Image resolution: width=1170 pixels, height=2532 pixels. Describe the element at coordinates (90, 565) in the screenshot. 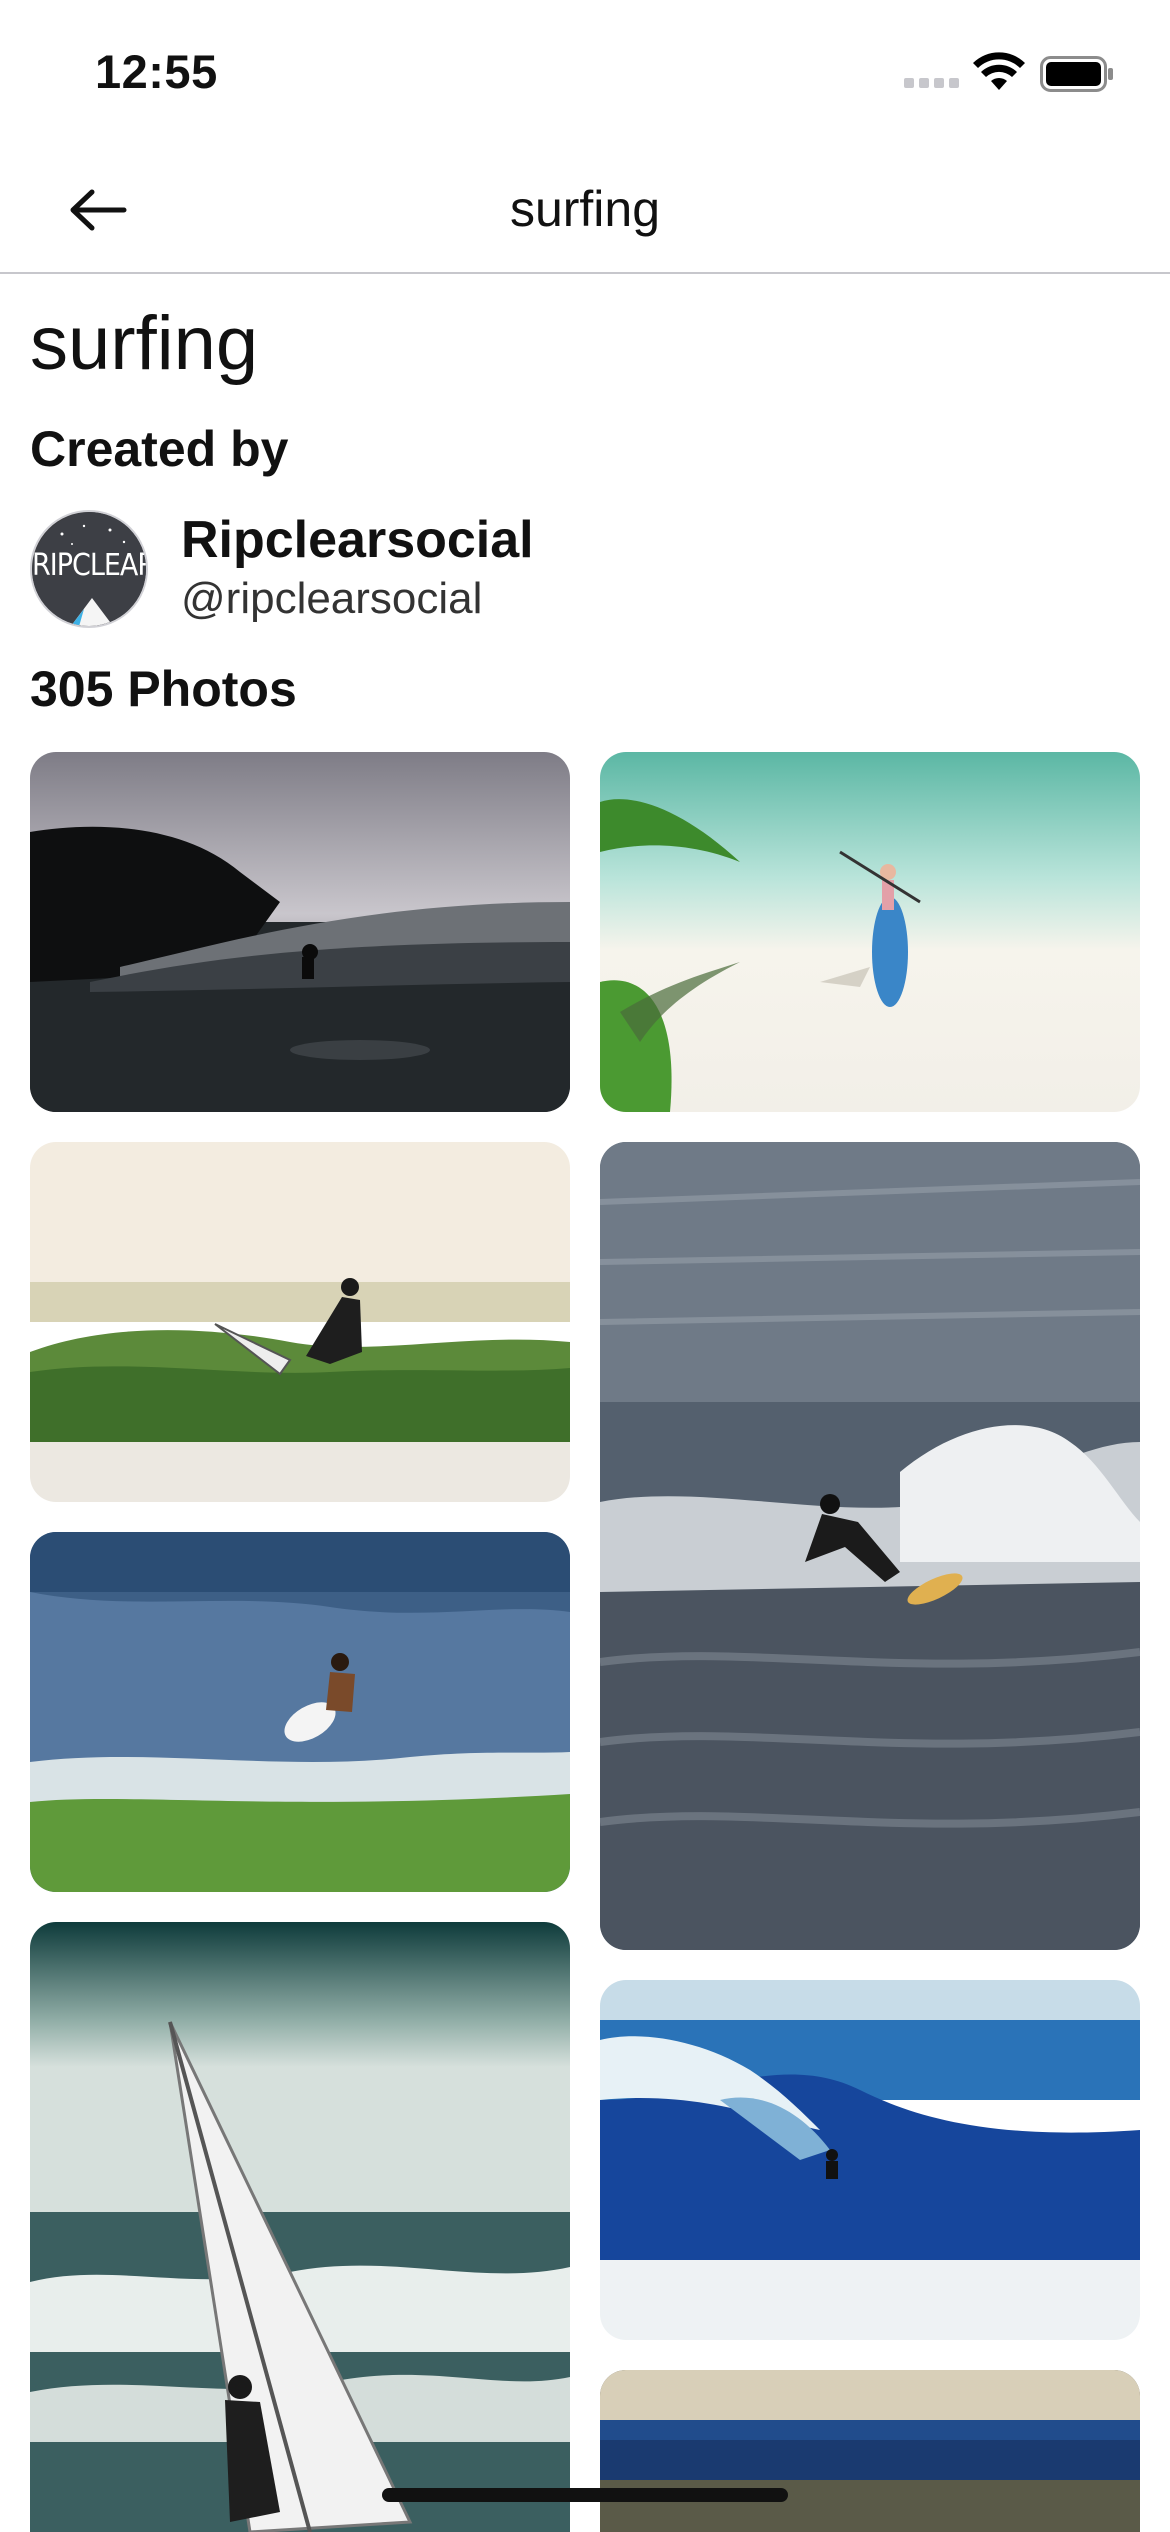

I see `avatar-logo-text: RIPCLEAR` at that location.